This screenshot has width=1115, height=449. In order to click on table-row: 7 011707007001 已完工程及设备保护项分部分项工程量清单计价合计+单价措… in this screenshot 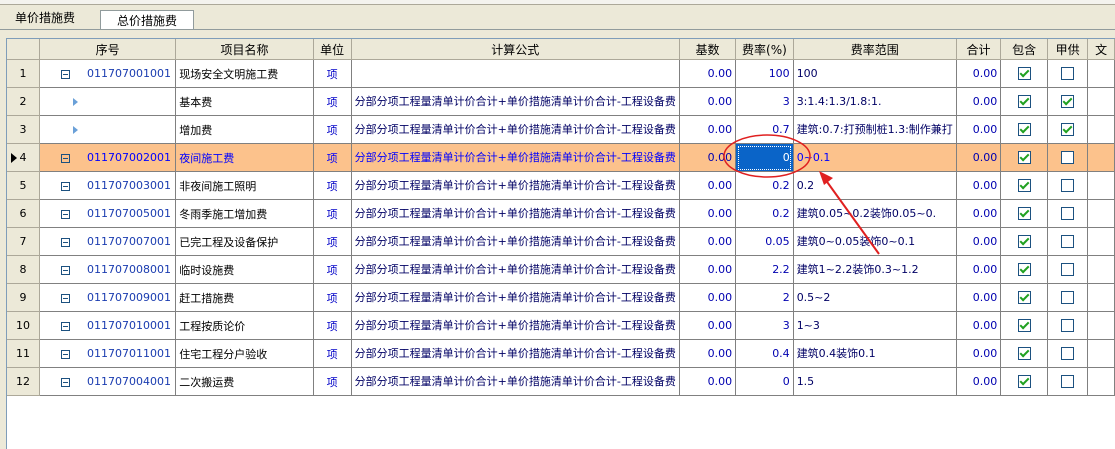, I will do `click(561, 241)`.